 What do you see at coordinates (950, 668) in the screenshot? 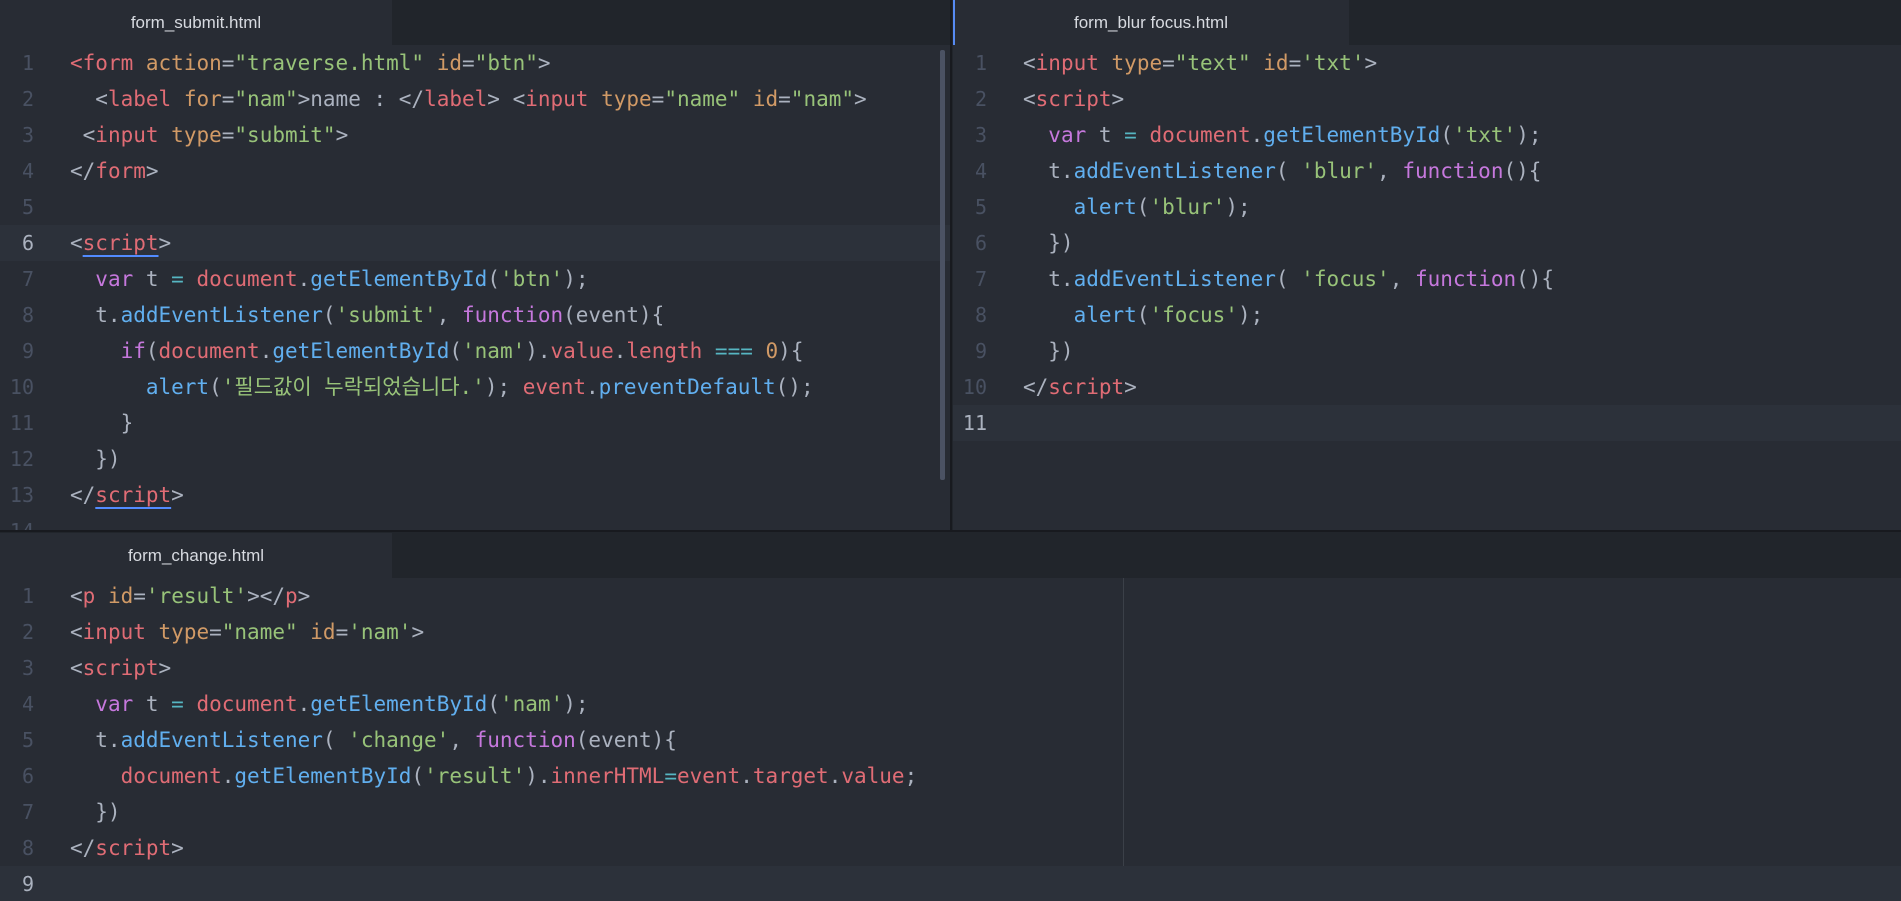
I see `code-line: 3 <script>` at bounding box center [950, 668].